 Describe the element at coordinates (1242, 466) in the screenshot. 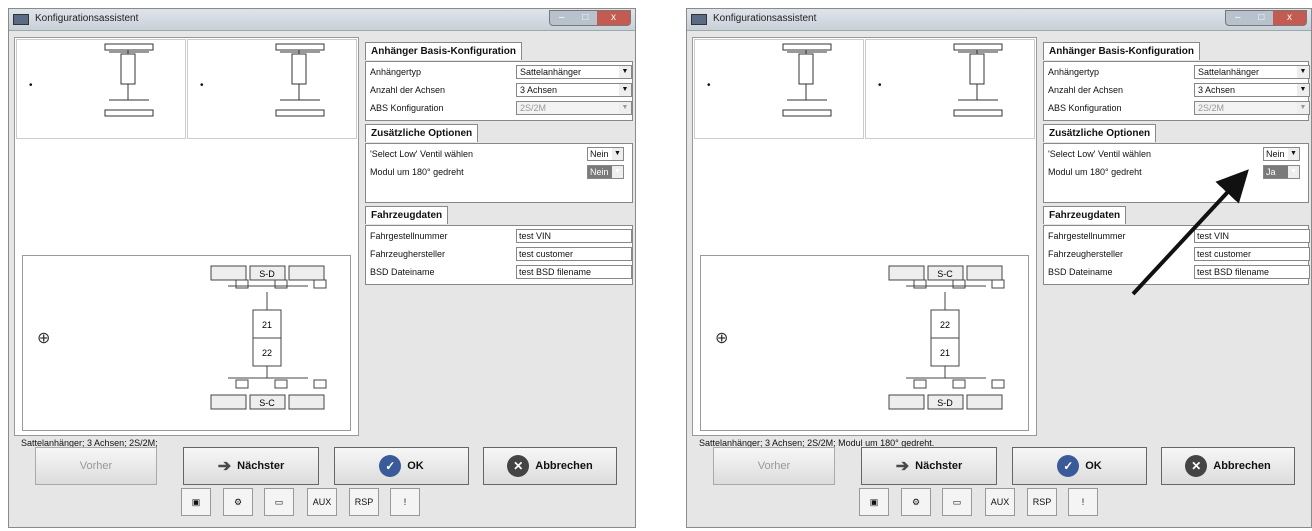

I see `cancel-label: Abbrechen` at that location.